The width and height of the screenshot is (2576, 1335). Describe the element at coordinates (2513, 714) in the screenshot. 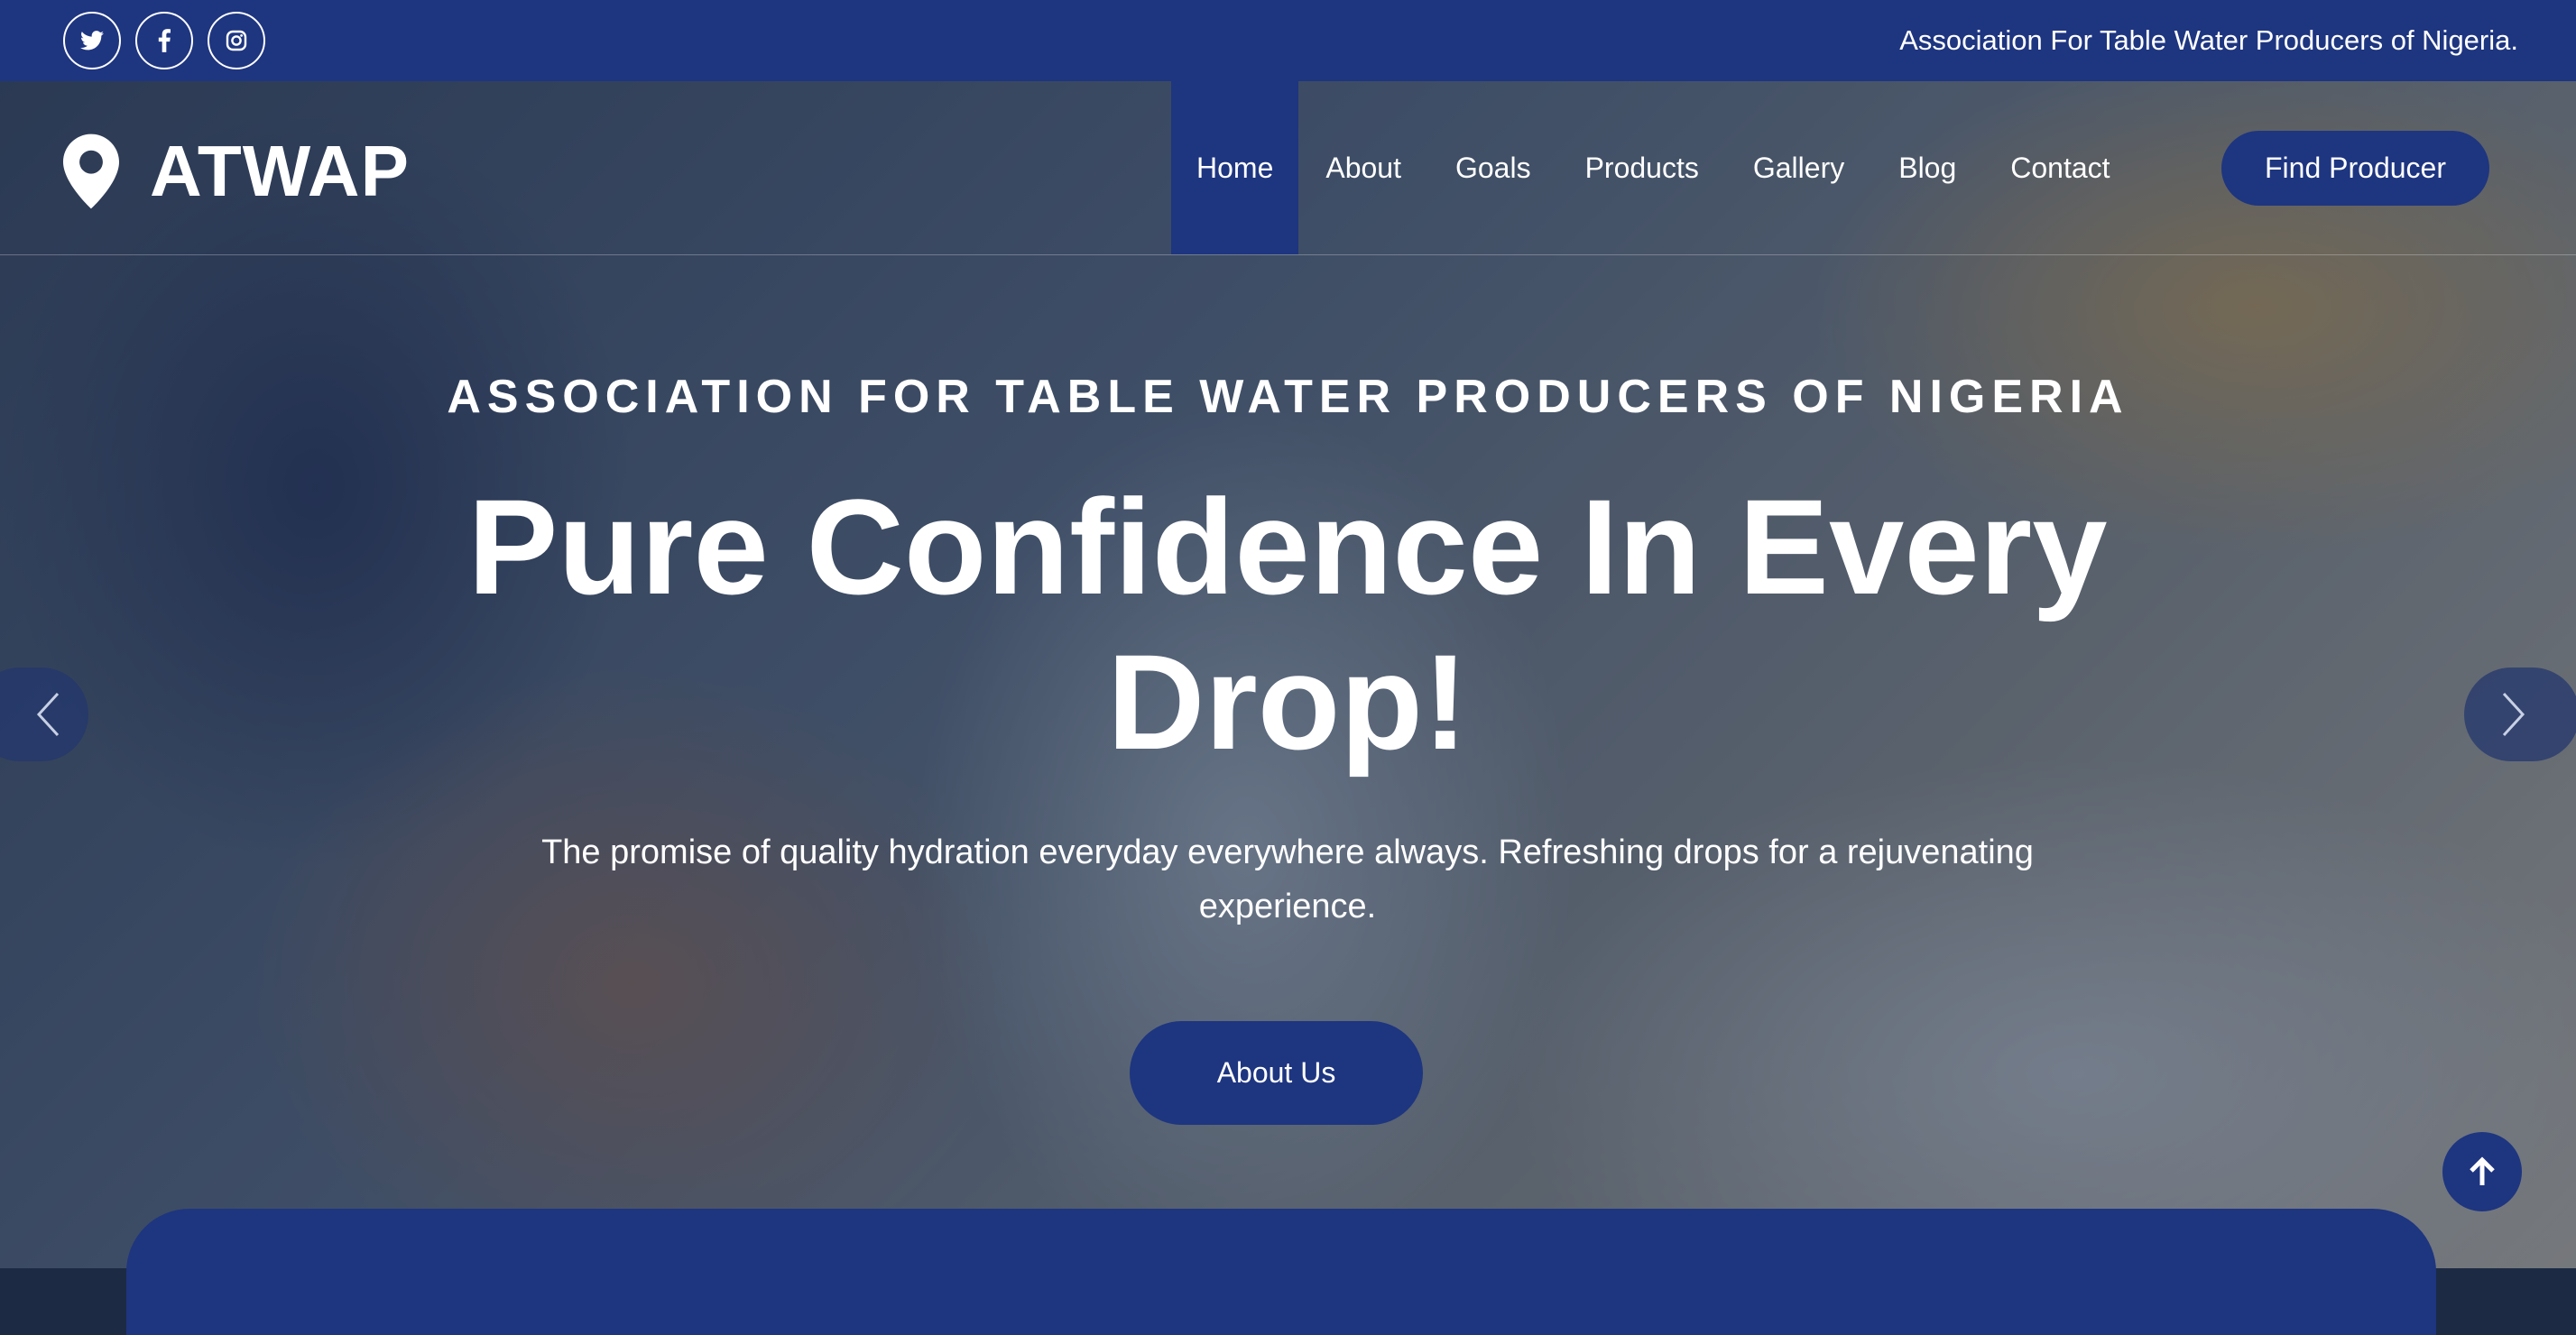

I see `chevron-right-icon` at that location.